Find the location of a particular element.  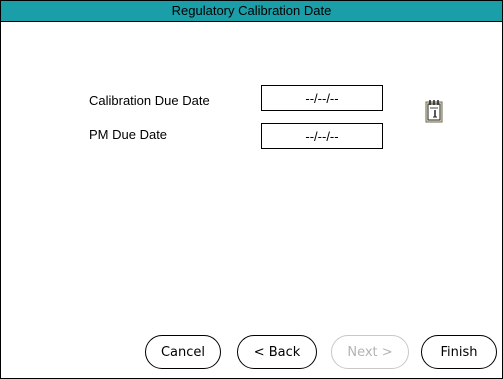

next-button: Next > is located at coordinates (370, 352).